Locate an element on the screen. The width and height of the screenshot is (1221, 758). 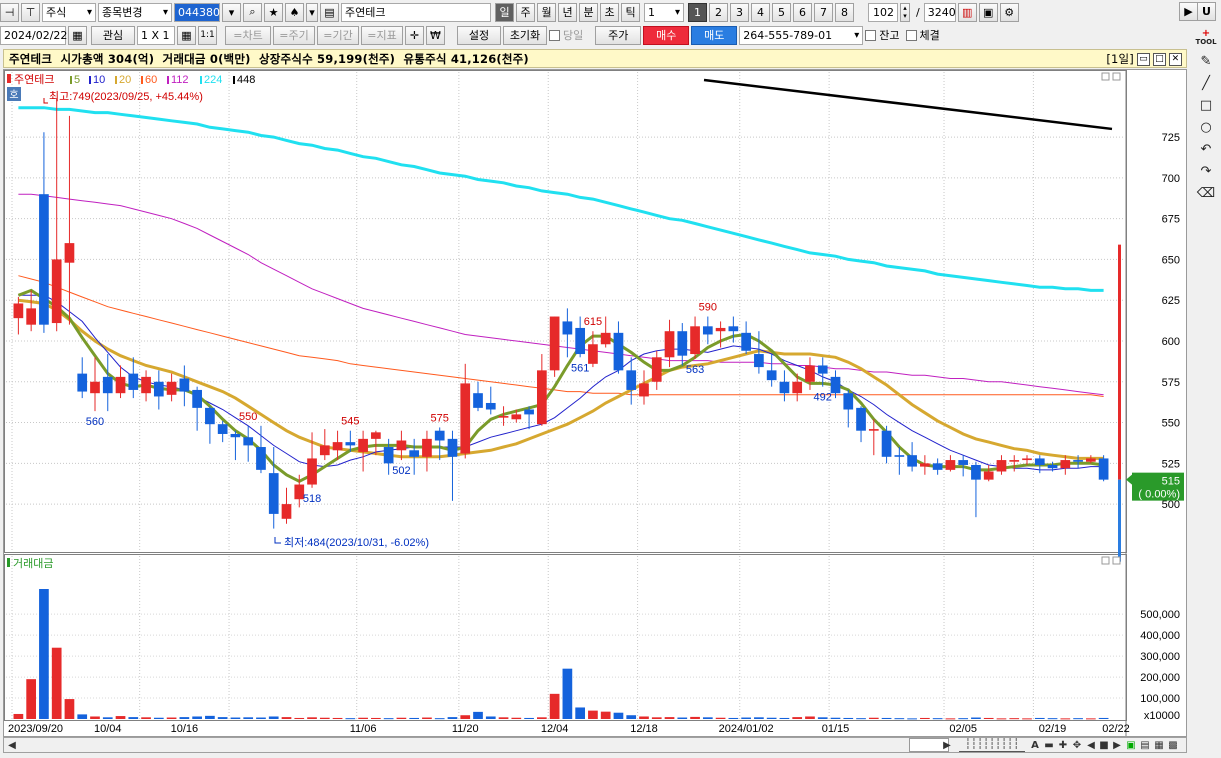
gear-icon: ⚙ is located at coordinates (1009, 12).